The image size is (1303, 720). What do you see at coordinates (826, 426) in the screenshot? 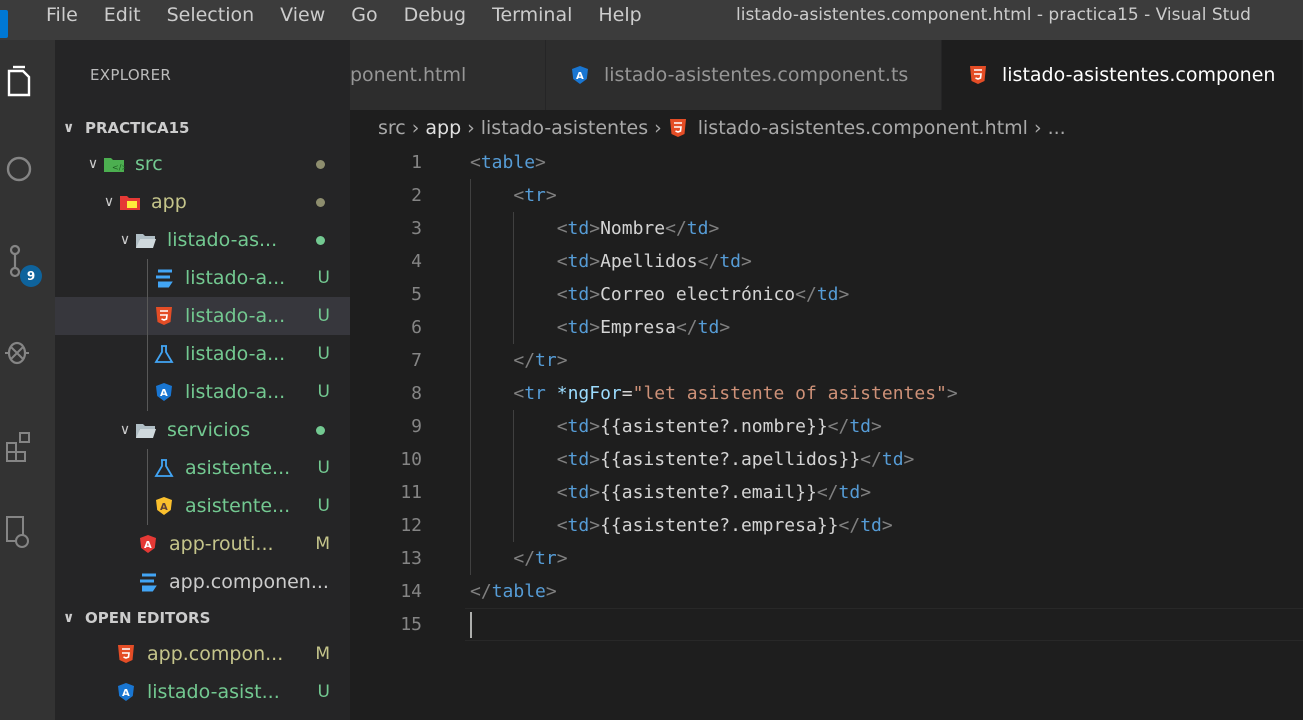
I see `code-line: 9 <td>{{asistente?.nombre}}</td>` at bounding box center [826, 426].